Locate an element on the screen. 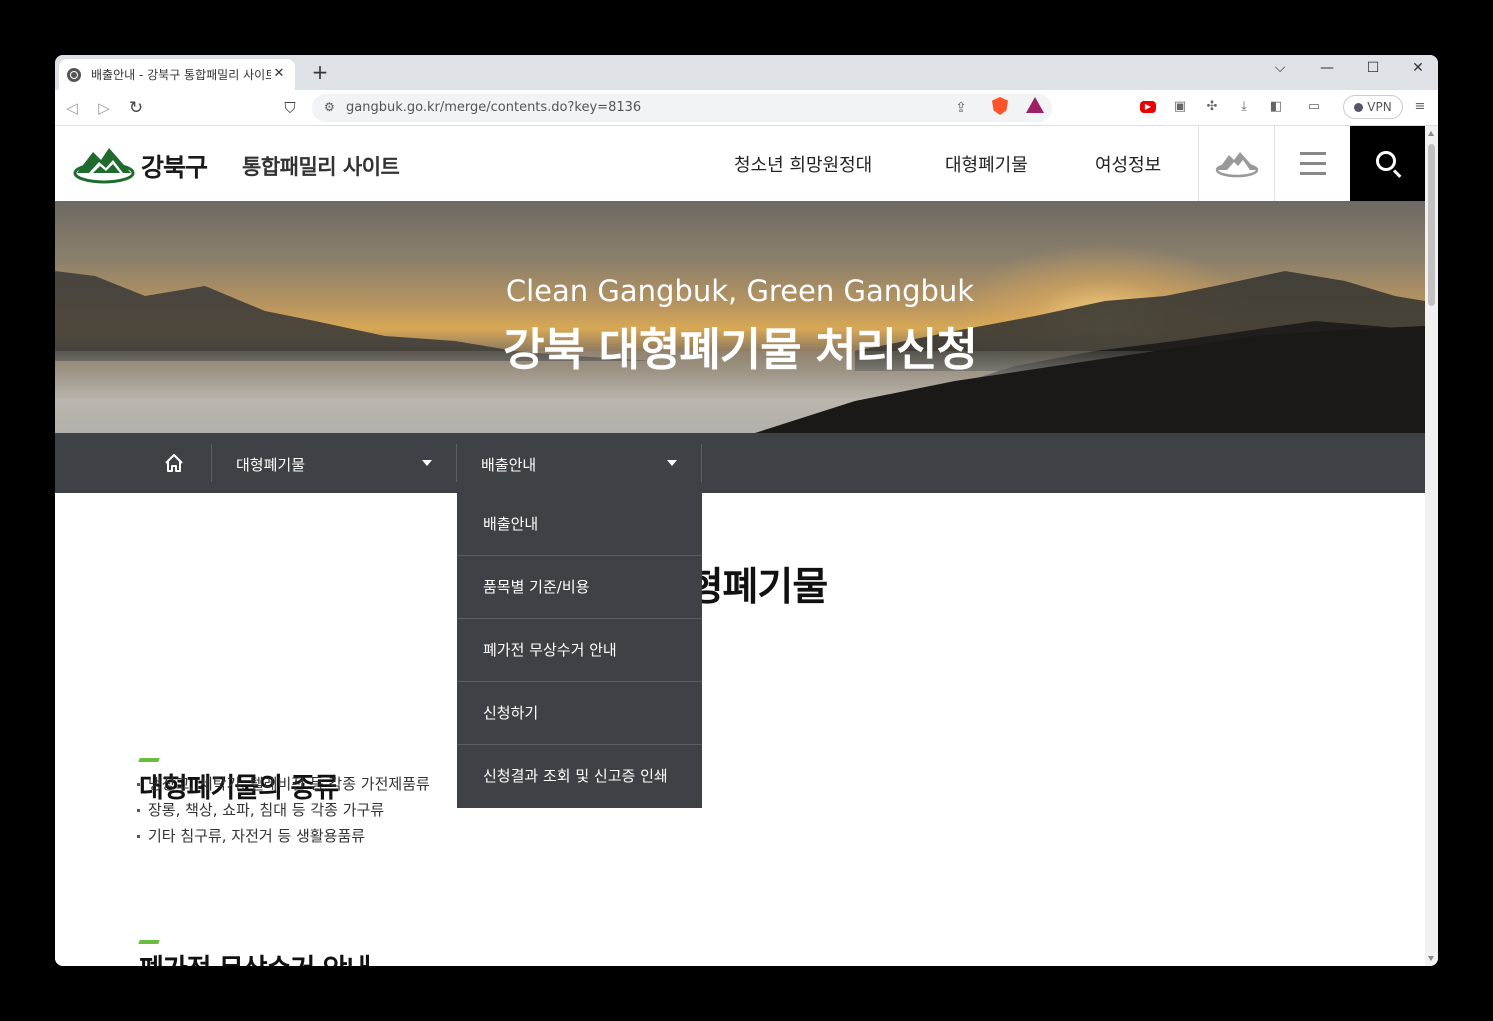 This screenshot has height=1021, width=1493. tab-active: 배출안내 - 강북구 통합패밀리 사이트 ✕ is located at coordinates (177, 74).